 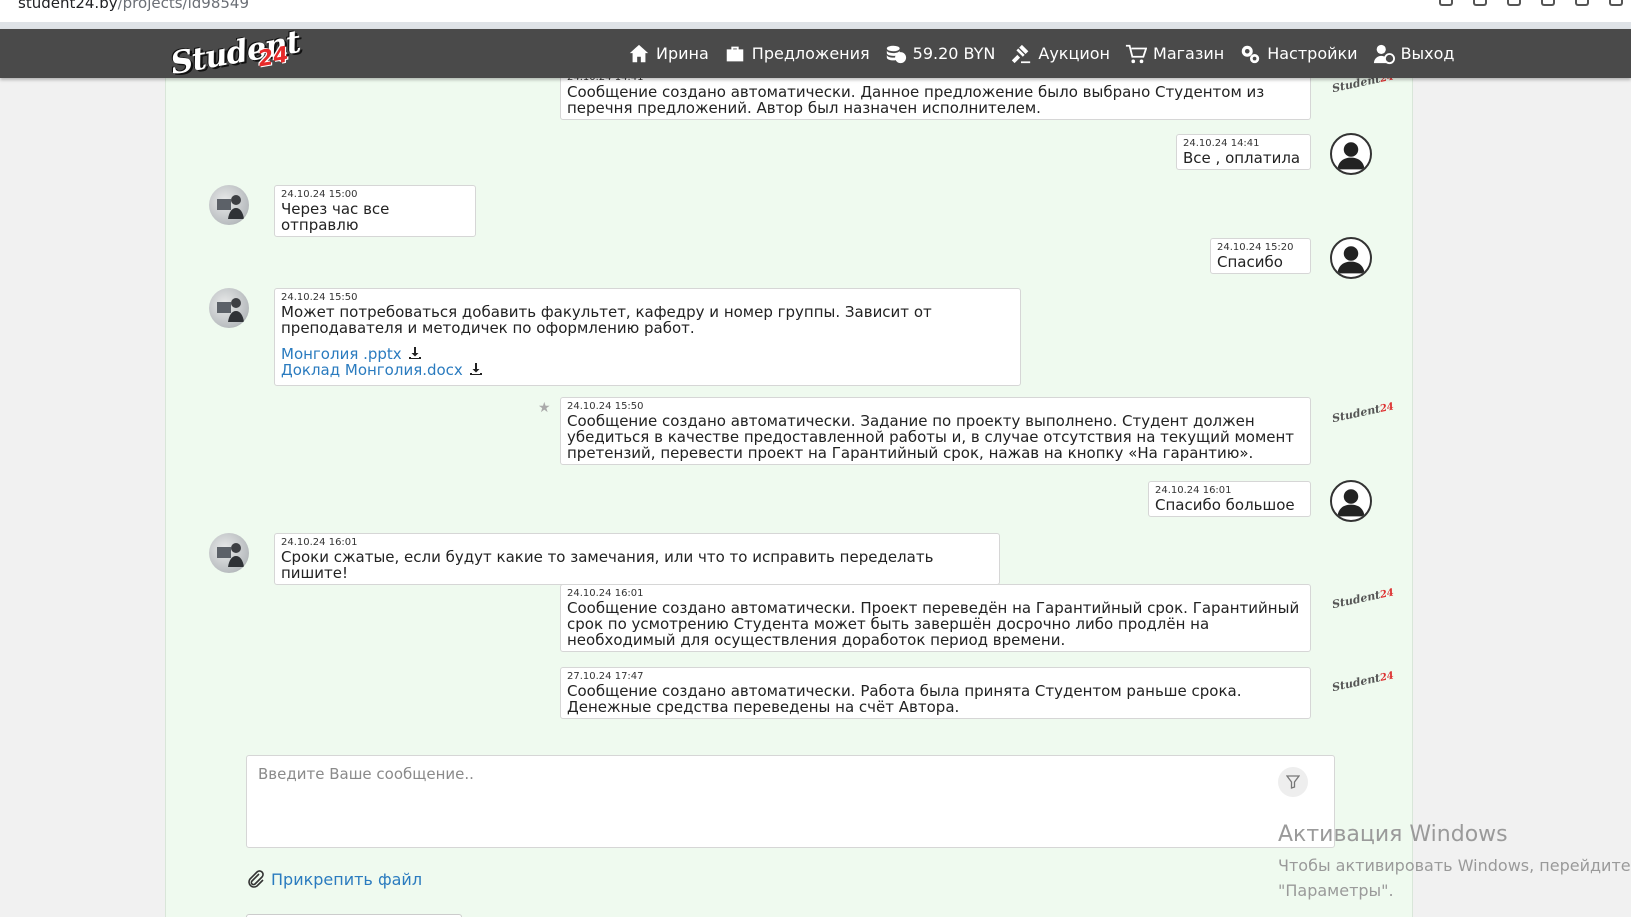 What do you see at coordinates (1021, 53) in the screenshot?
I see `gavel-icon` at bounding box center [1021, 53].